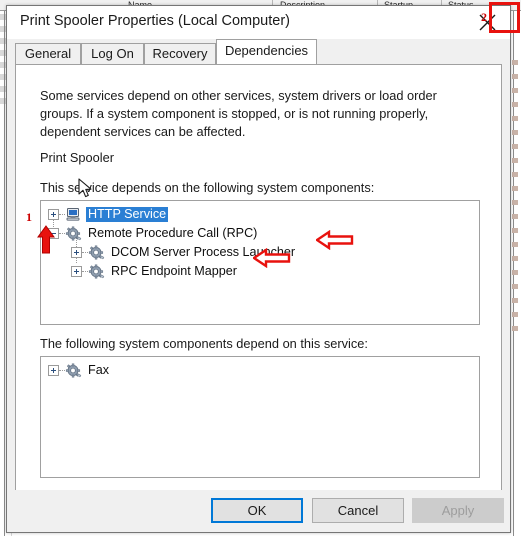  I want to click on tab-log-on: Log On, so click(112, 53).